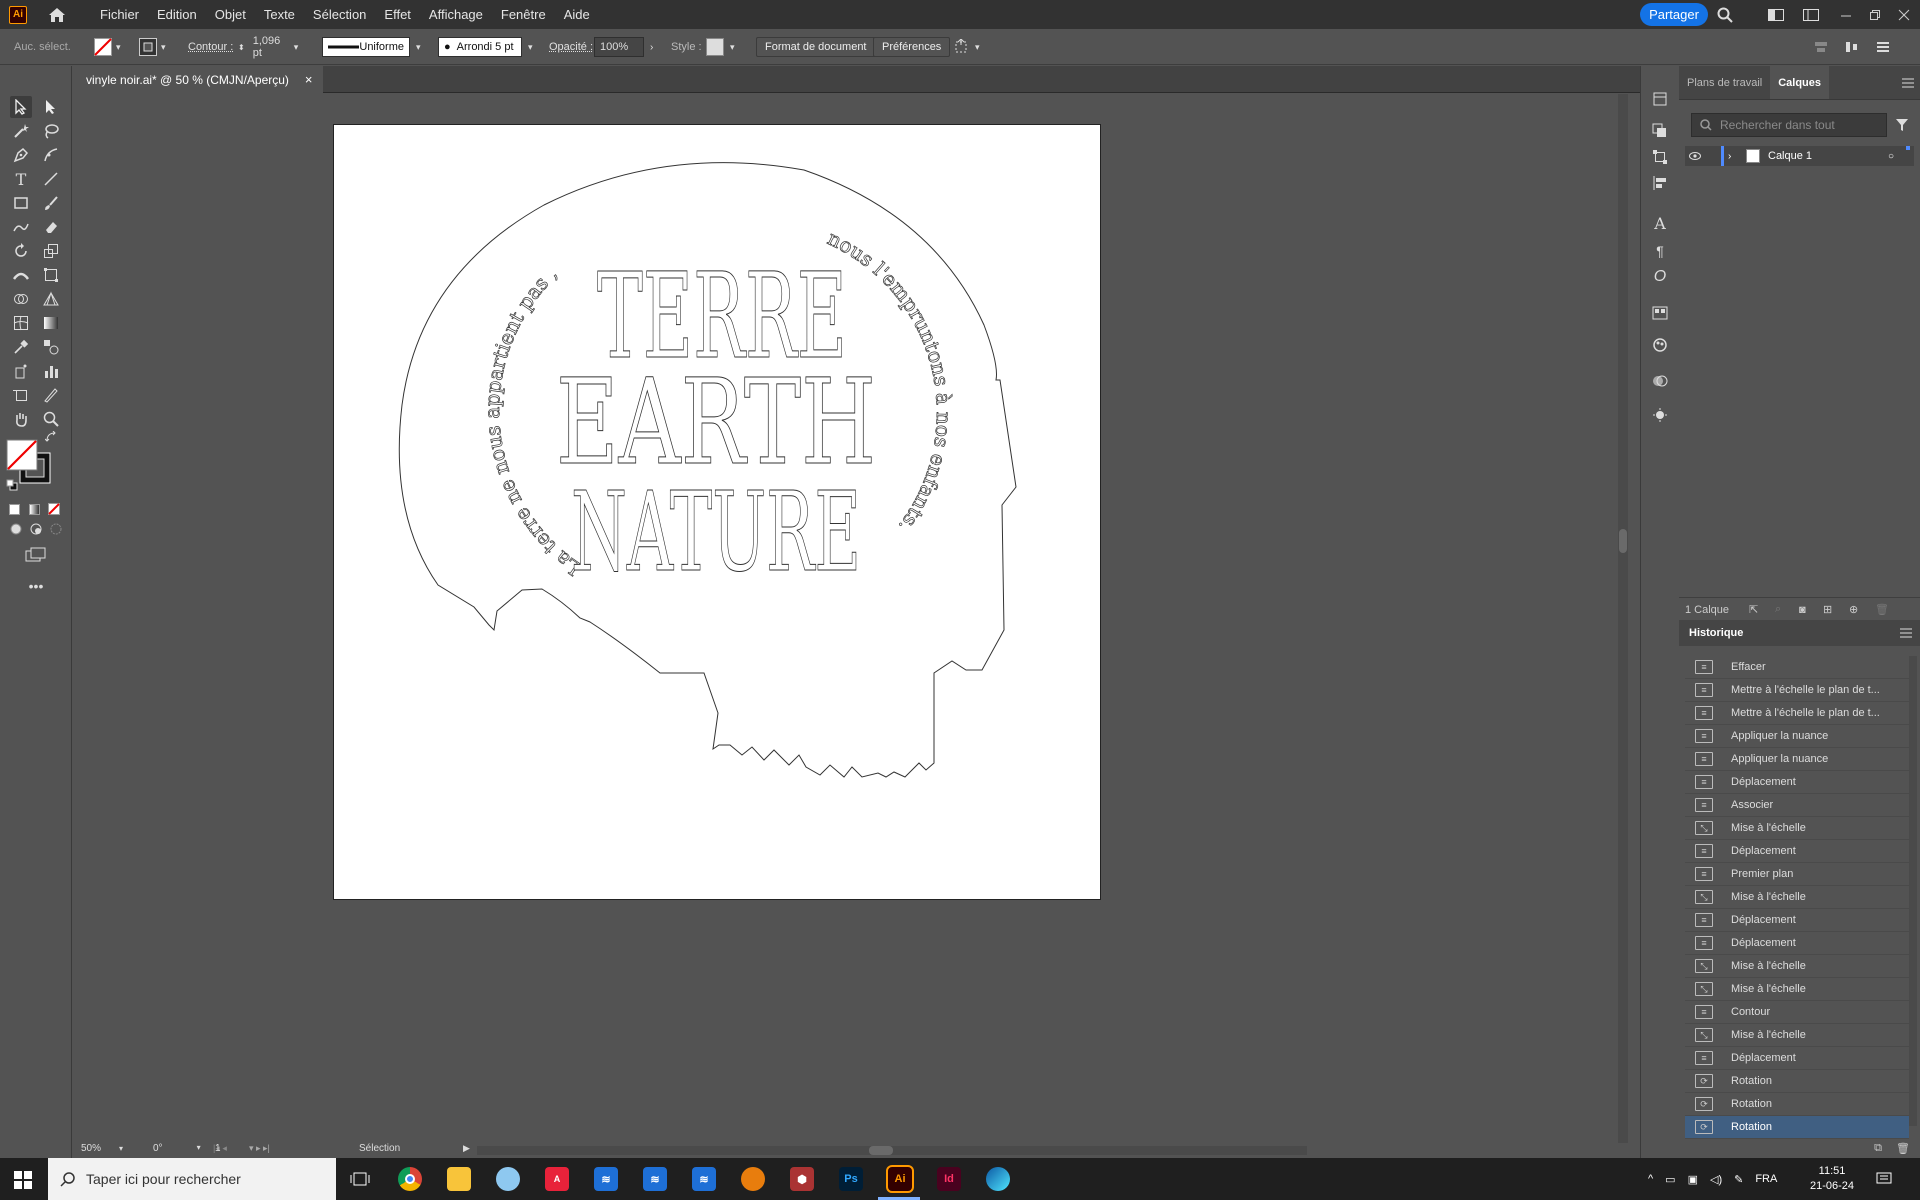  What do you see at coordinates (1853, 609) in the screenshot?
I see `new-layer-icon: ⊕` at bounding box center [1853, 609].